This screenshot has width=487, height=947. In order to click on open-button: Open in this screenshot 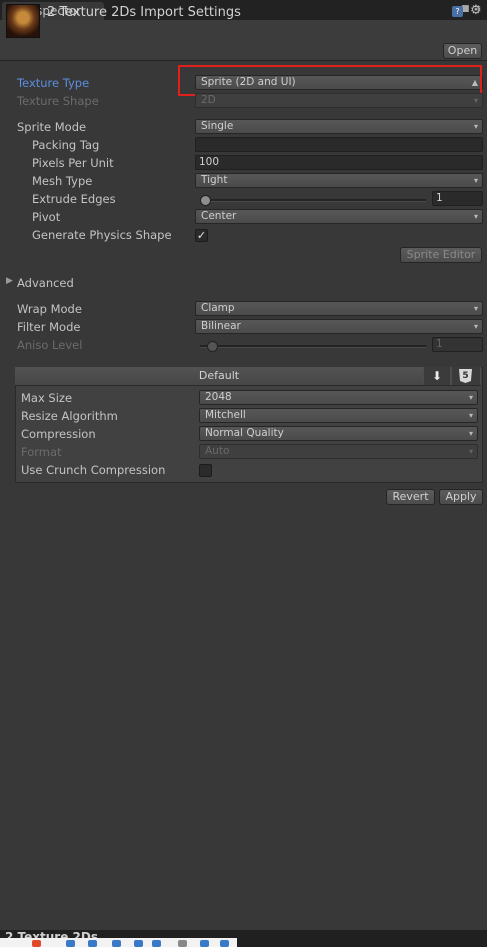, I will do `click(462, 51)`.